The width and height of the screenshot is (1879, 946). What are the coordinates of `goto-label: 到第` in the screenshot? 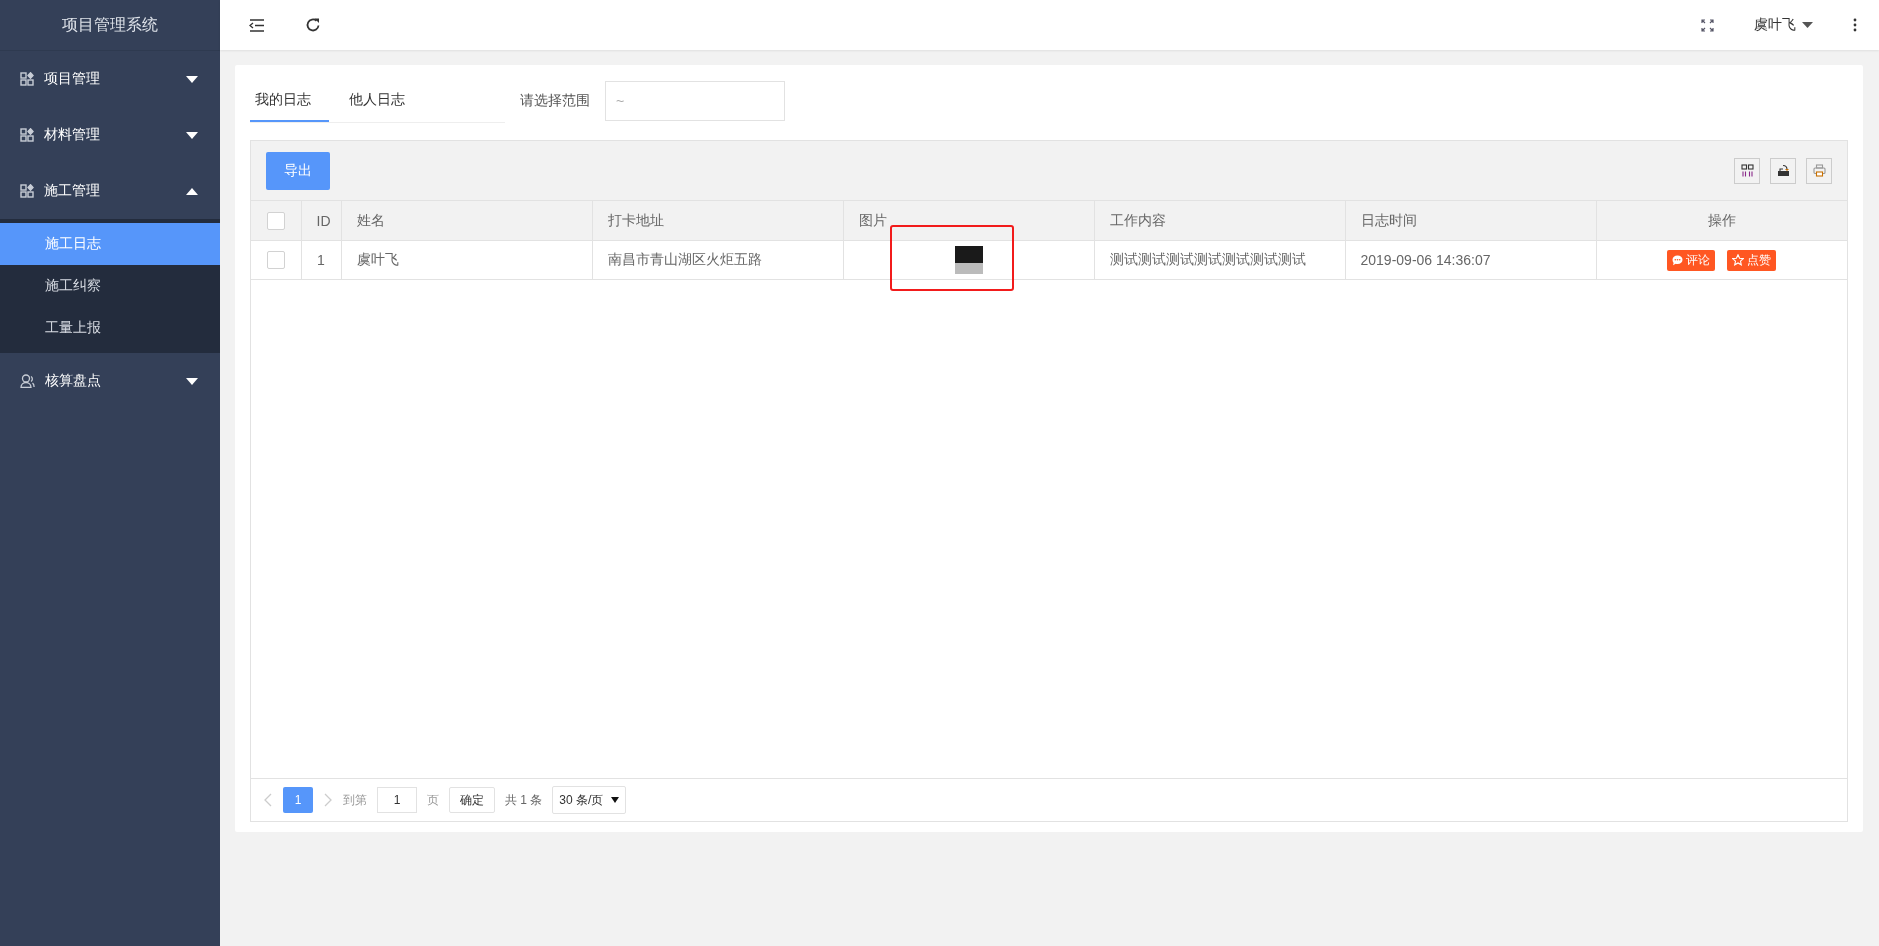 It's located at (355, 800).